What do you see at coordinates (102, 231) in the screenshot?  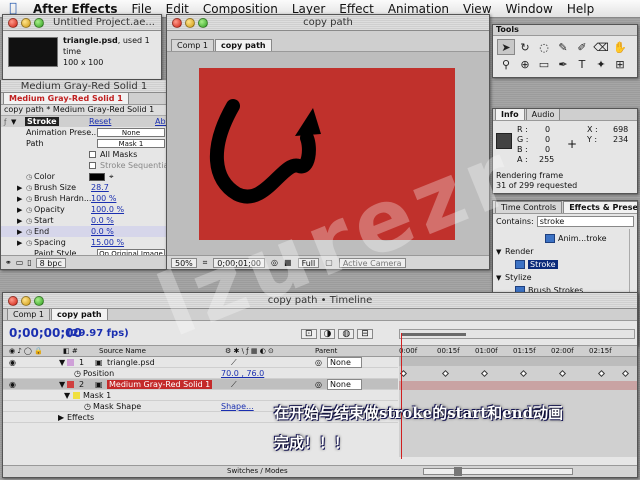 I see `param-value: 0.0 %` at bounding box center [102, 231].